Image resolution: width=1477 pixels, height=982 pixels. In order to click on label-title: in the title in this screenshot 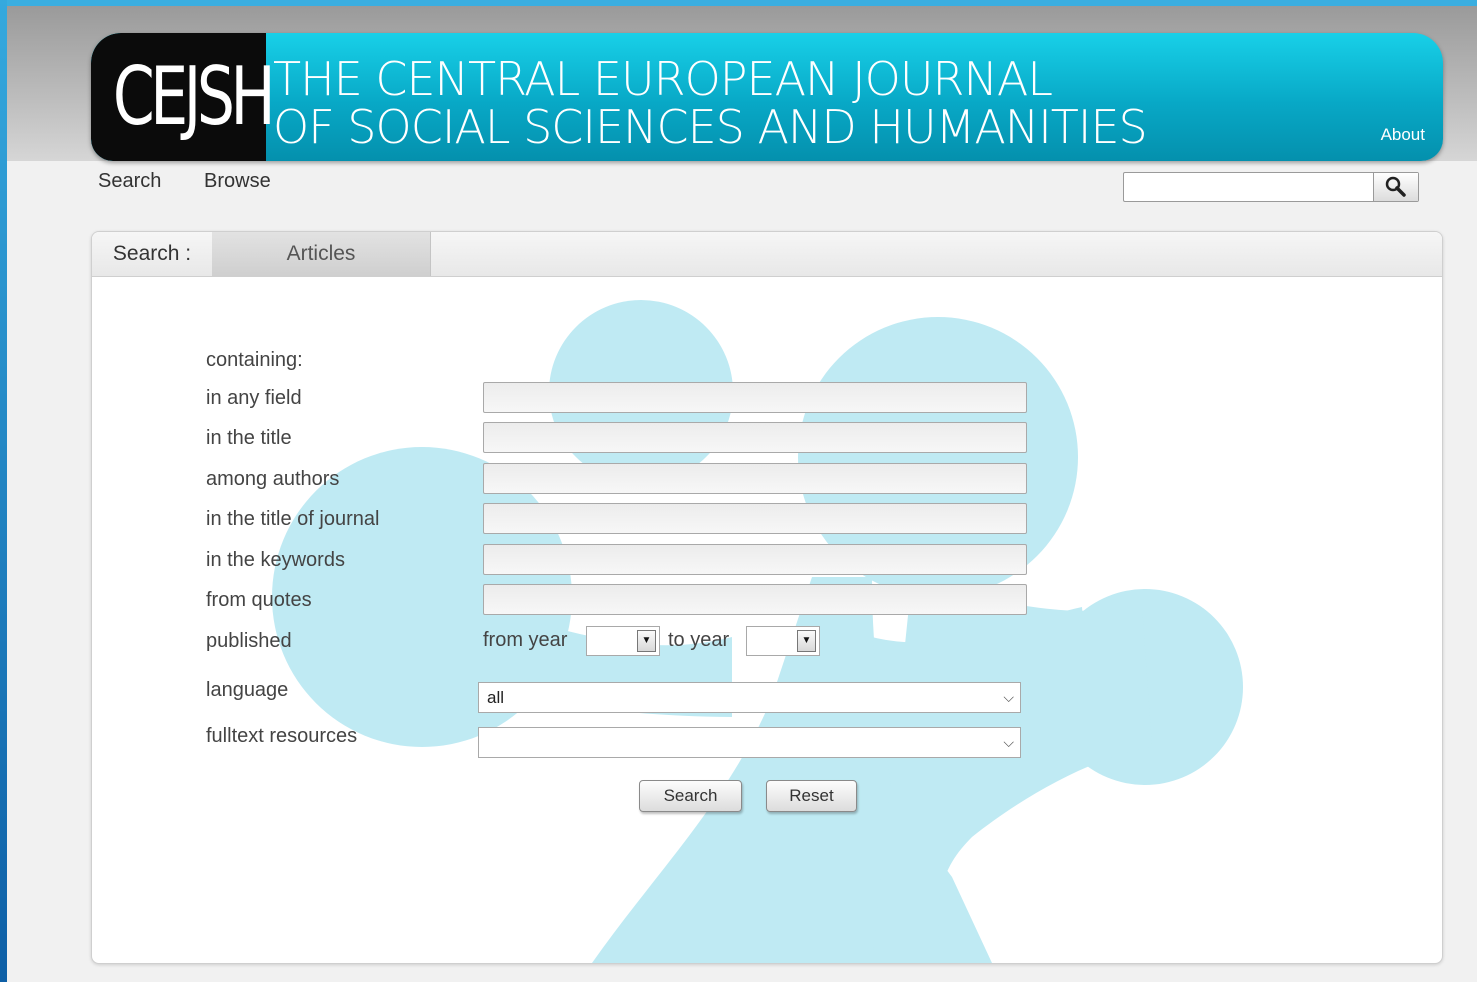, I will do `click(249, 438)`.